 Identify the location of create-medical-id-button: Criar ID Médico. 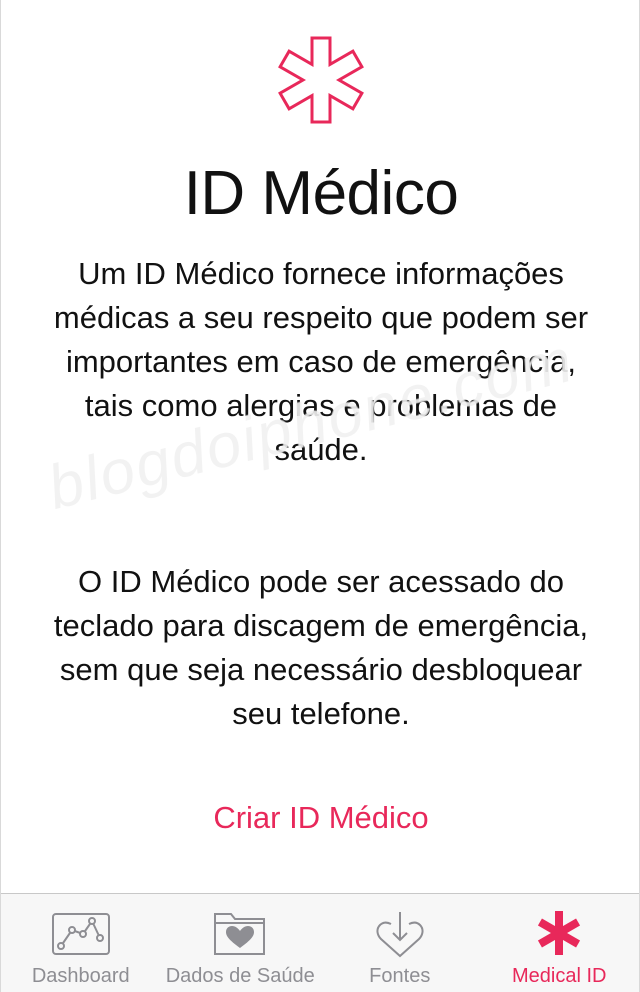
(320, 818).